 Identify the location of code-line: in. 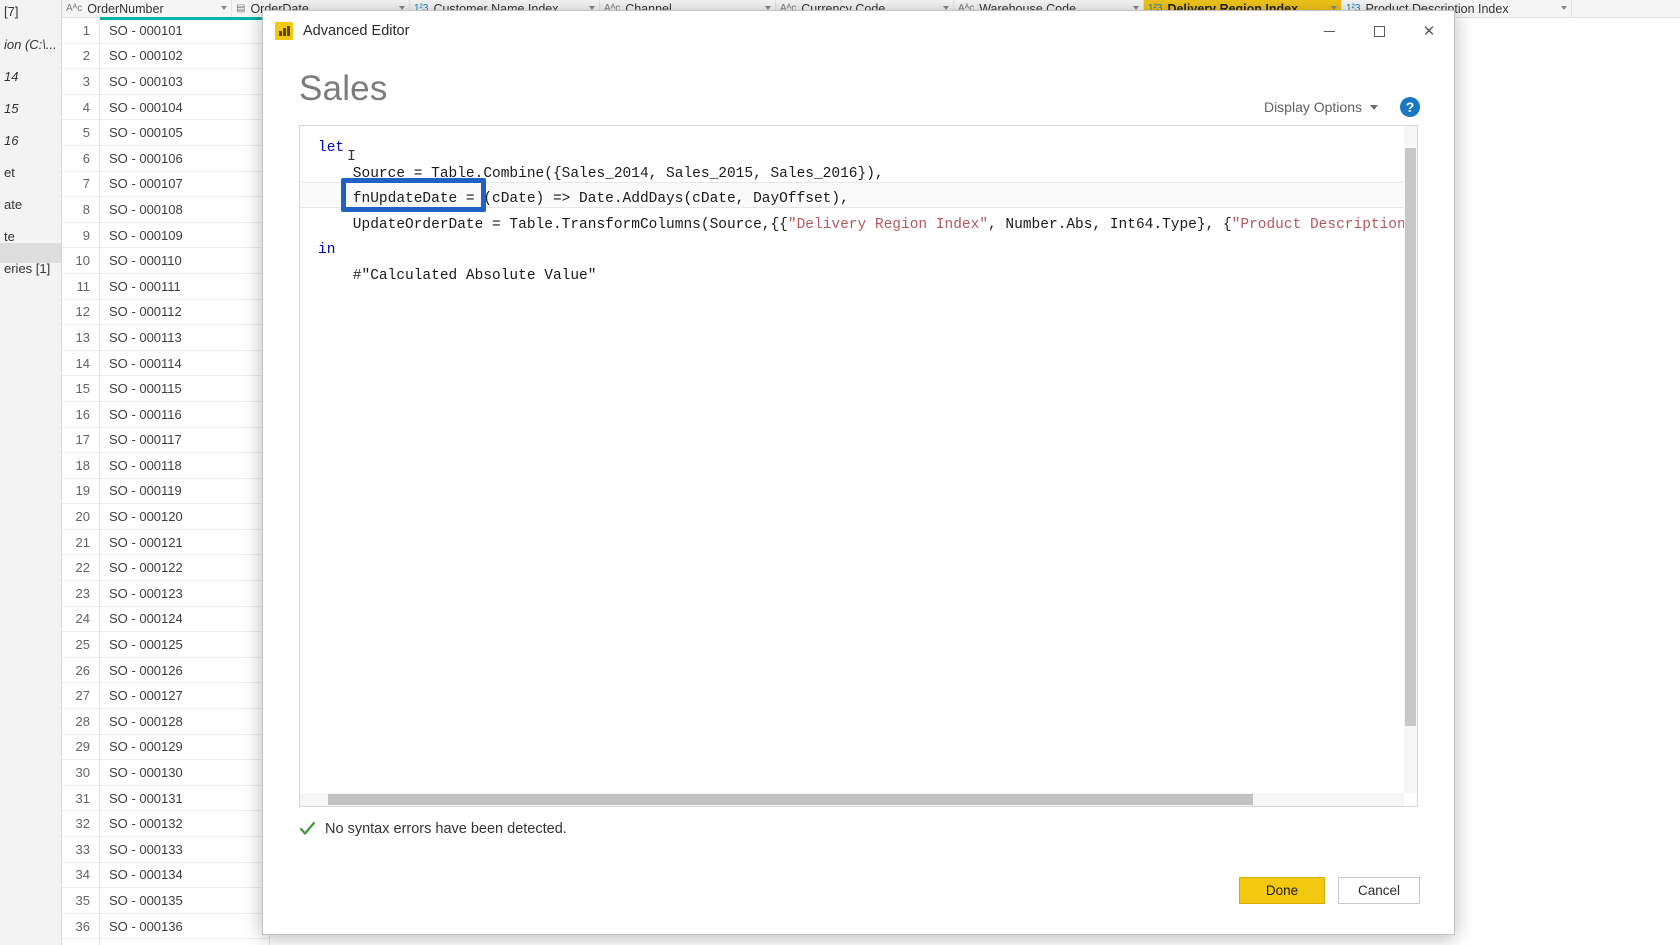
(861, 251).